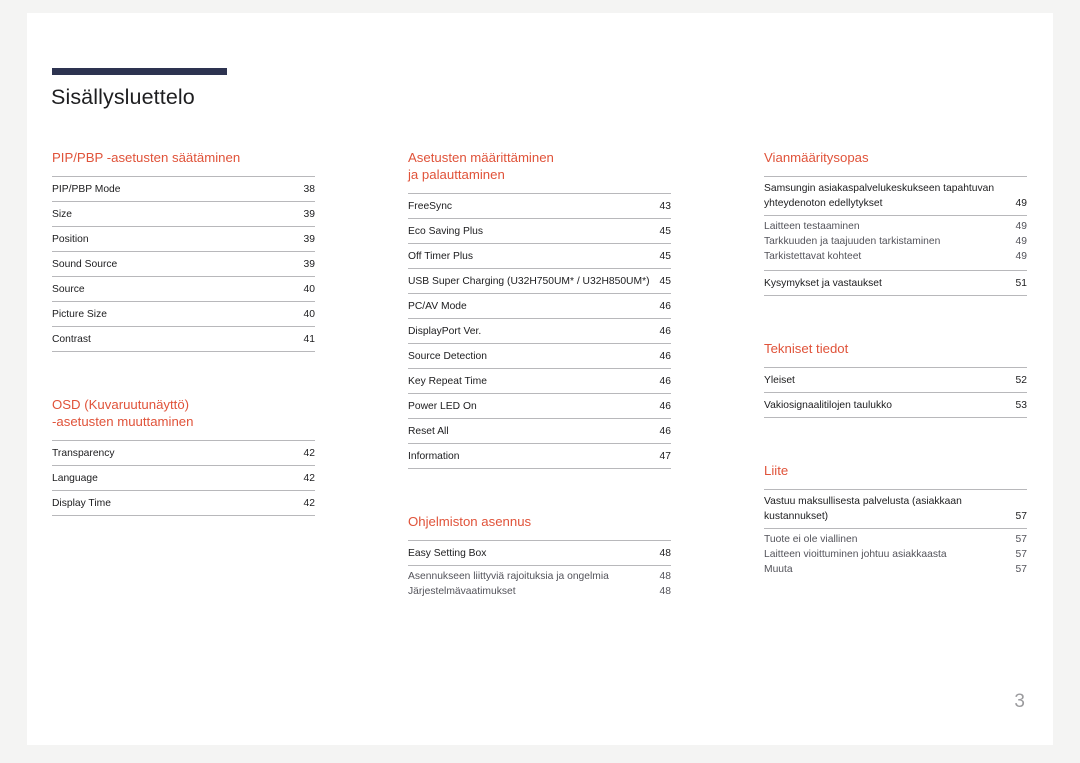 Image resolution: width=1080 pixels, height=763 pixels. I want to click on toc-entry: Language 42, so click(183, 478).